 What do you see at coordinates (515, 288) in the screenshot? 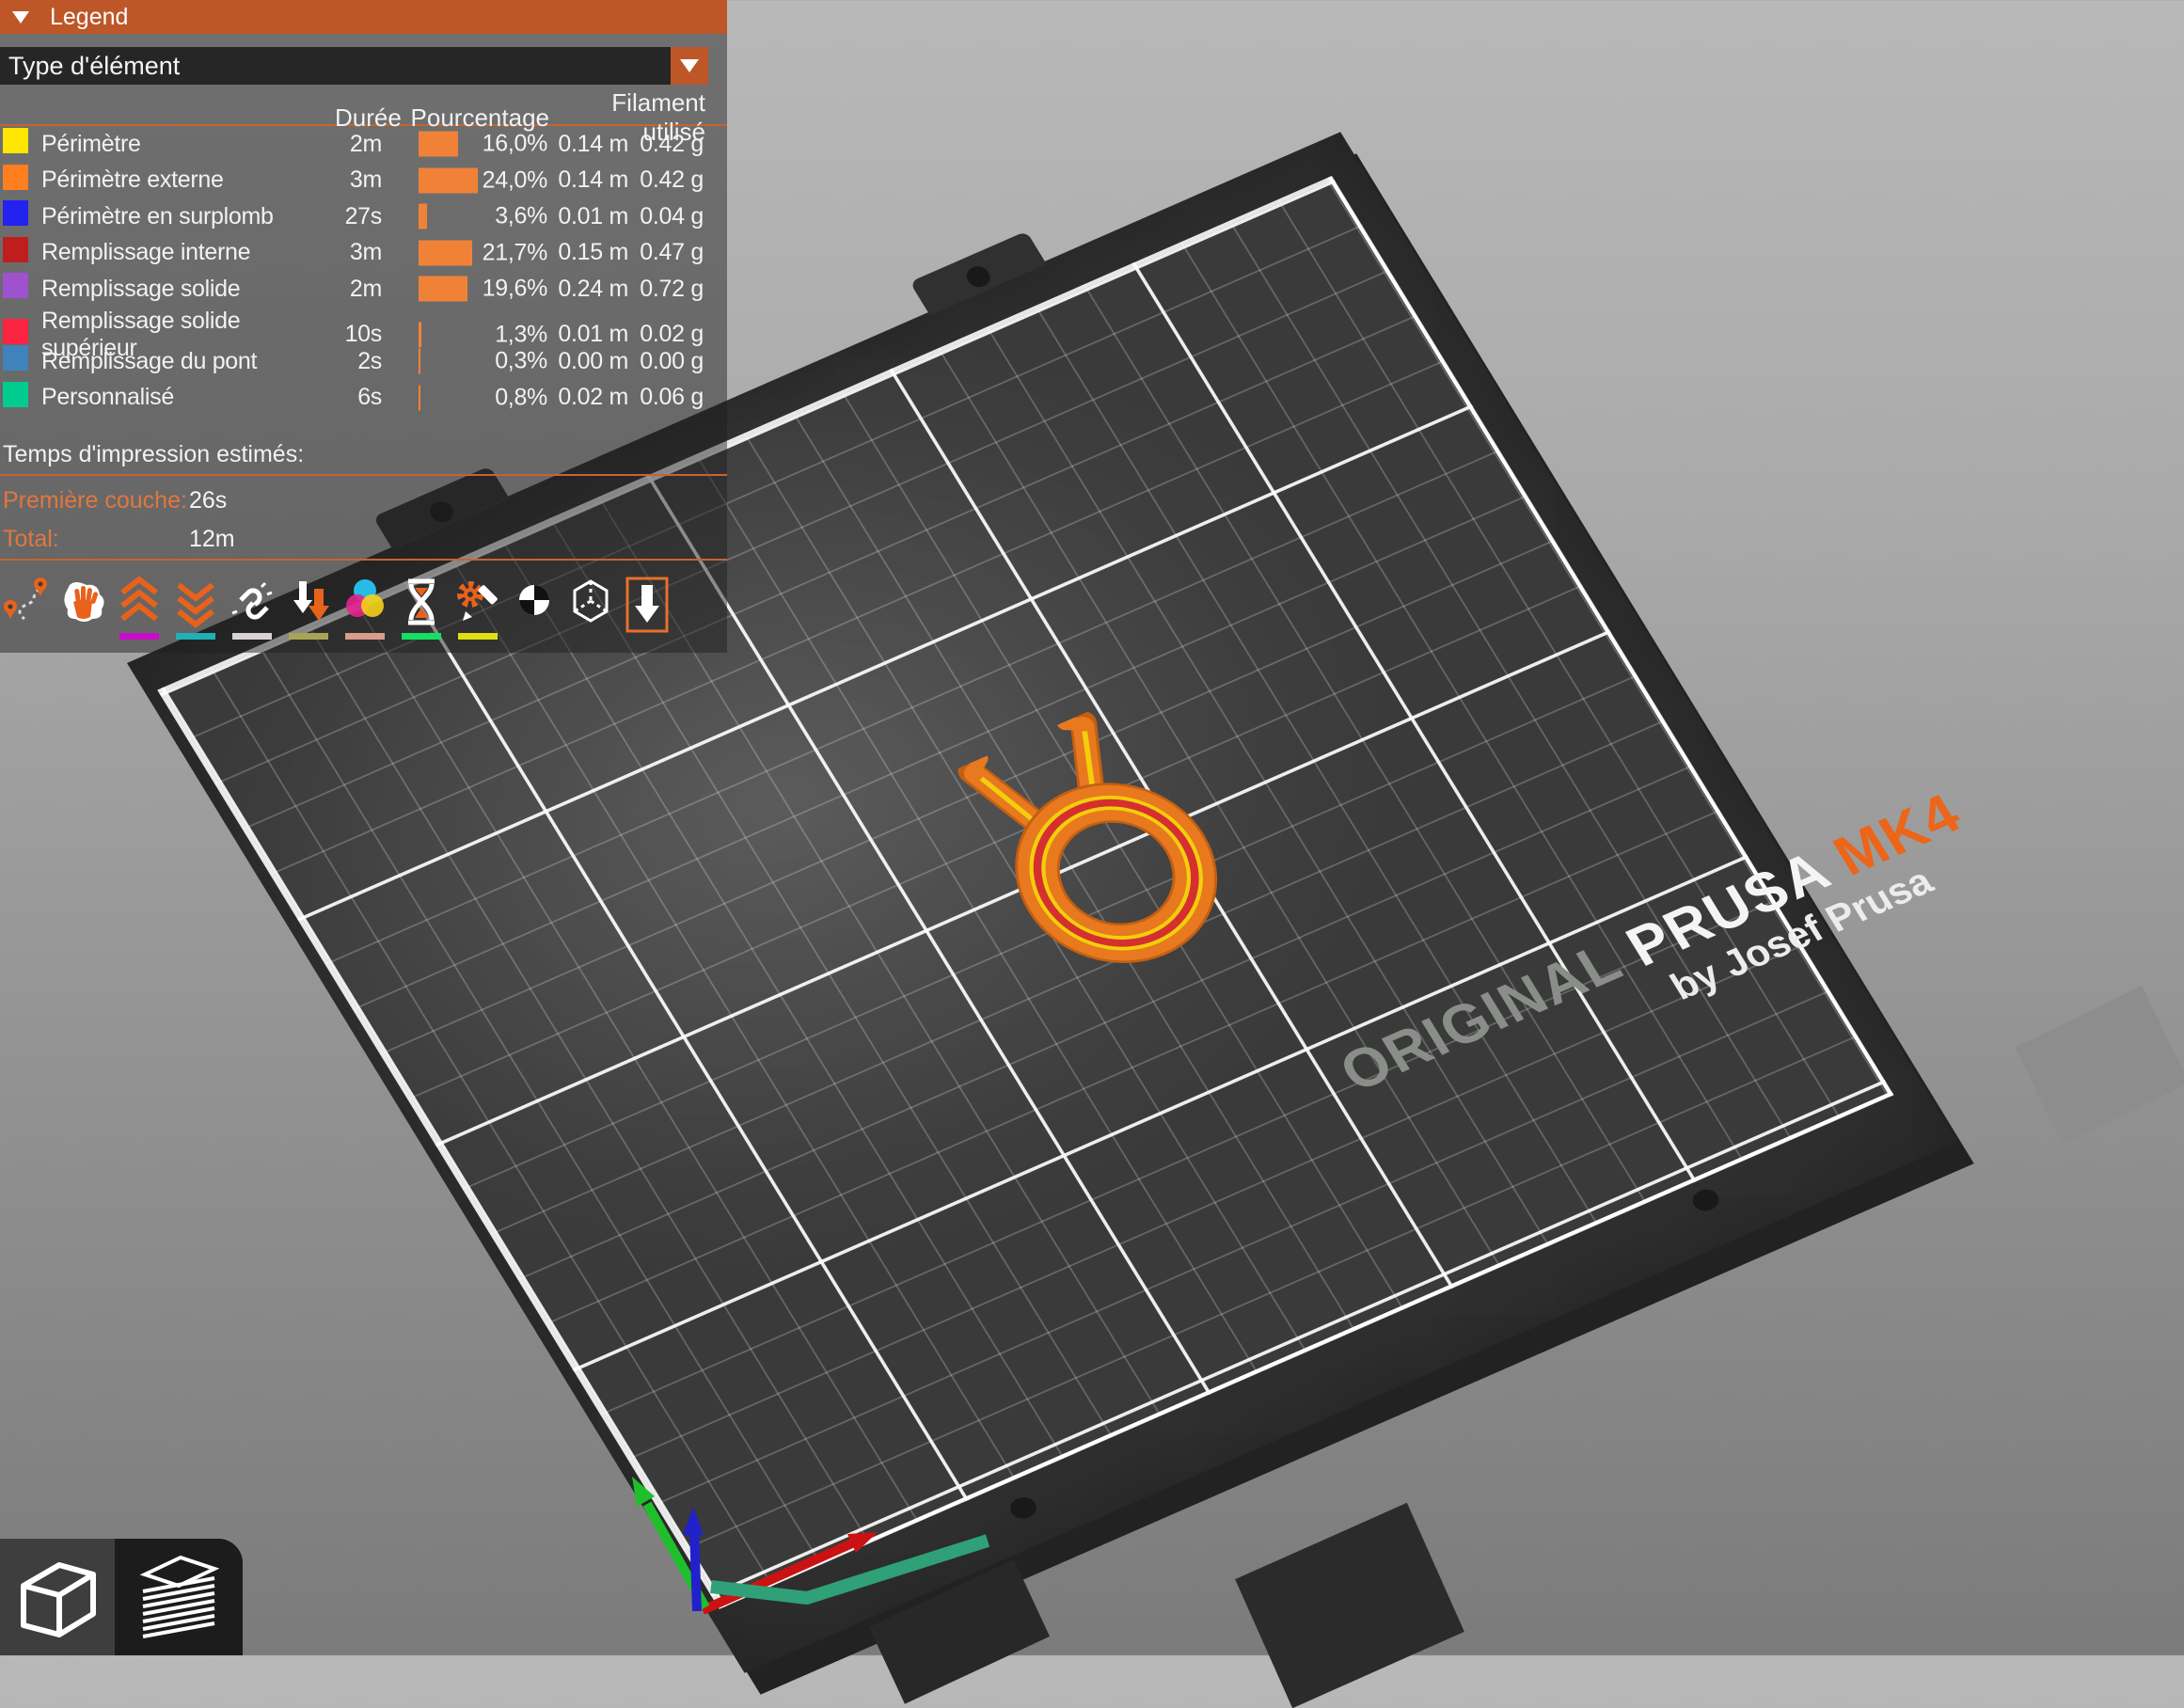
I see `feature-percentage: 19,6%` at bounding box center [515, 288].